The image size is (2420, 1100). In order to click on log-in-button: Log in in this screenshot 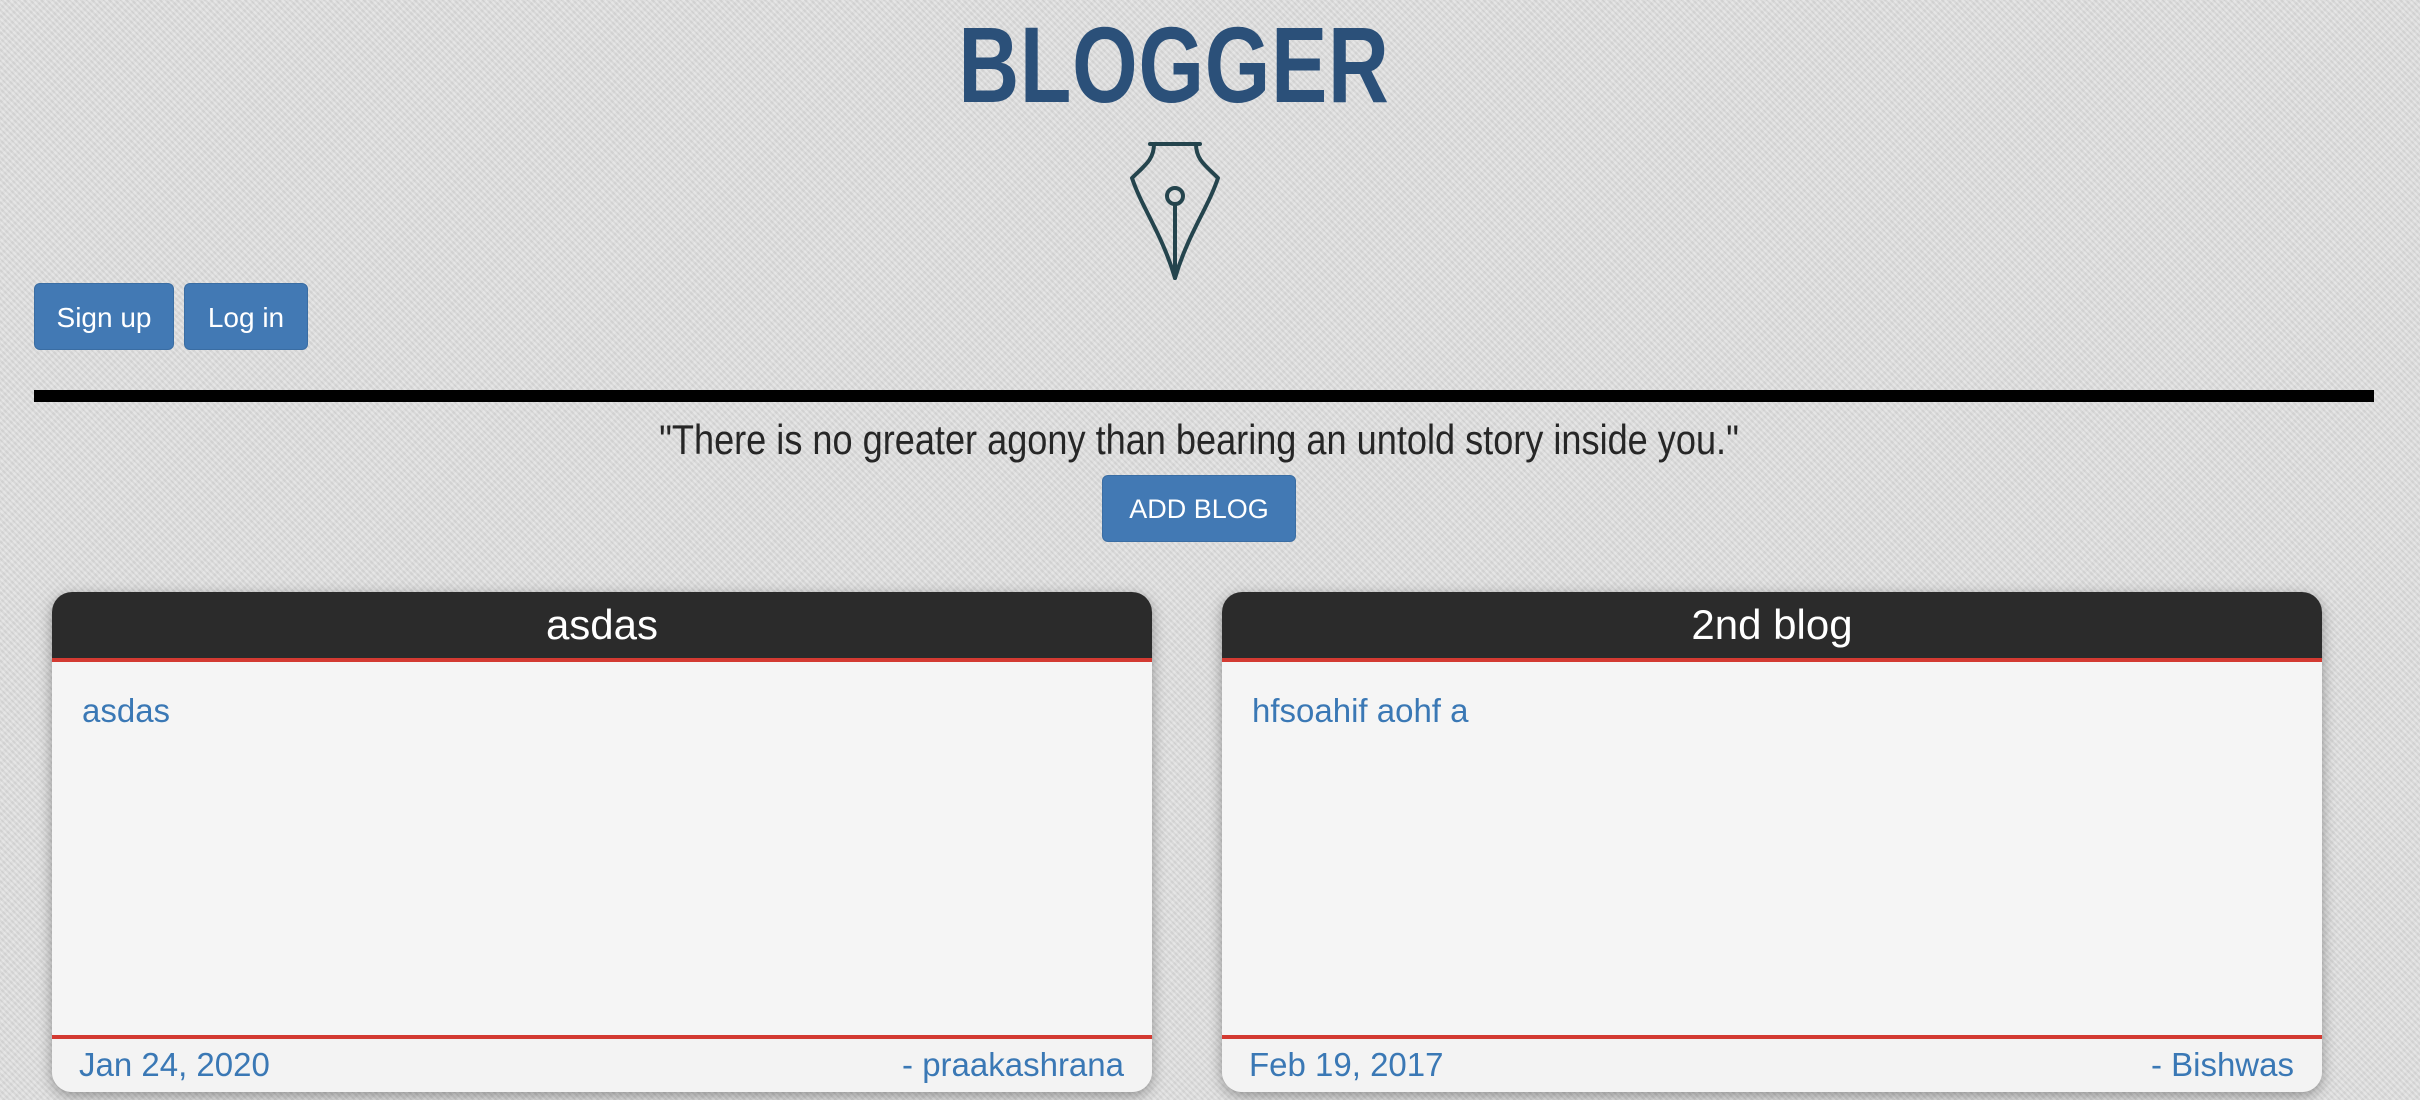, I will do `click(246, 316)`.